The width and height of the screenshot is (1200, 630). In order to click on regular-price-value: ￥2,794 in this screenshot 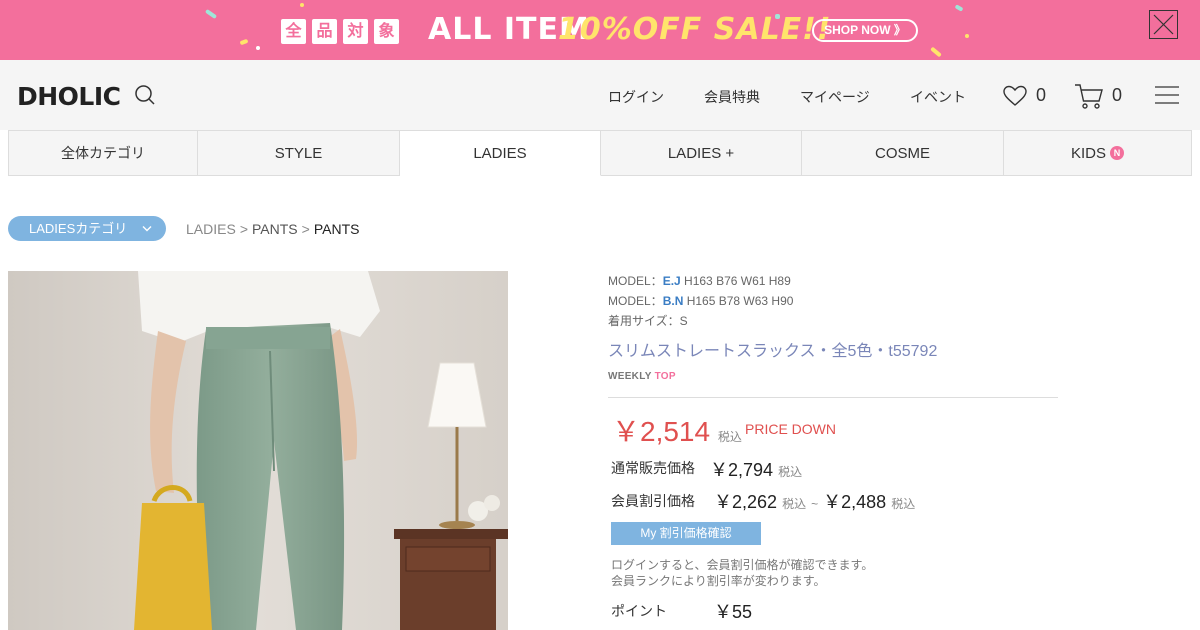, I will do `click(742, 470)`.